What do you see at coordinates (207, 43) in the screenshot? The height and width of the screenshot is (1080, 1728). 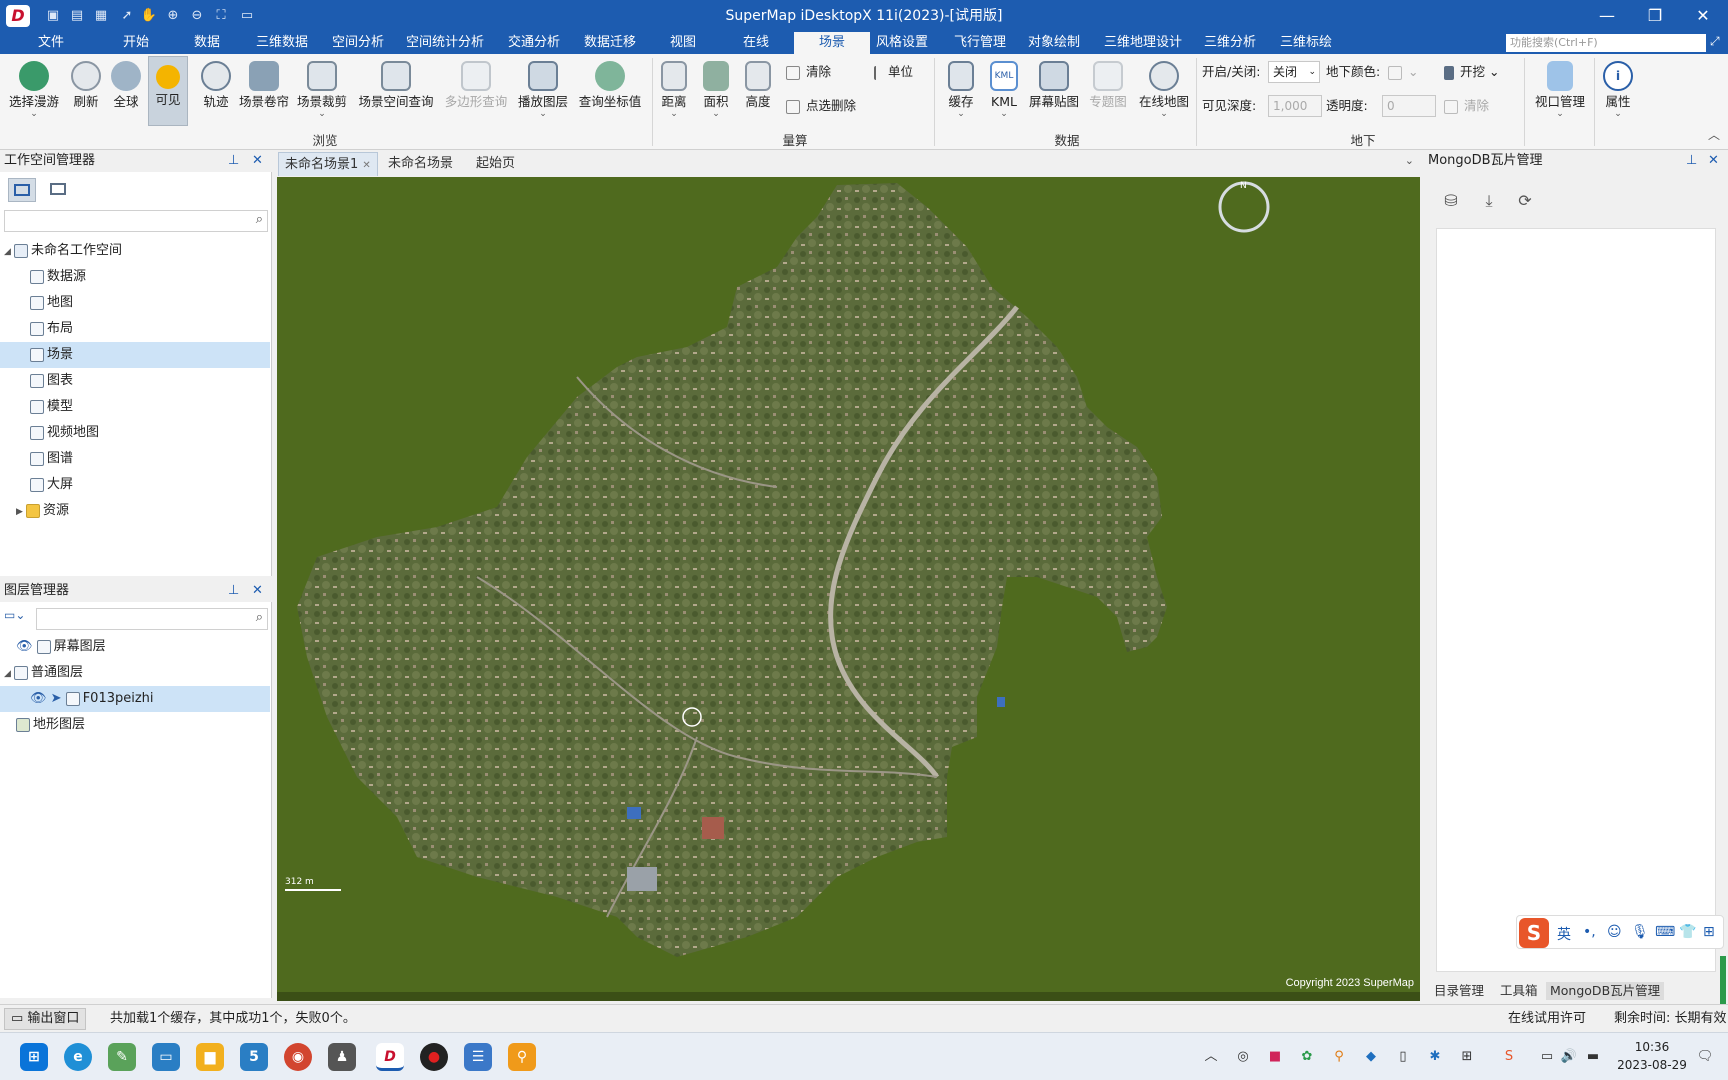 I see `menu-data: 数据` at bounding box center [207, 43].